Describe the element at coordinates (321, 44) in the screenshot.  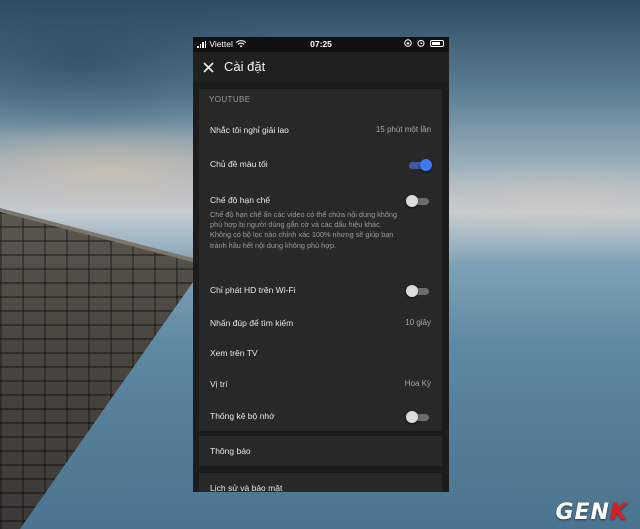
I see `status-bar: Viettel 07:25` at that location.